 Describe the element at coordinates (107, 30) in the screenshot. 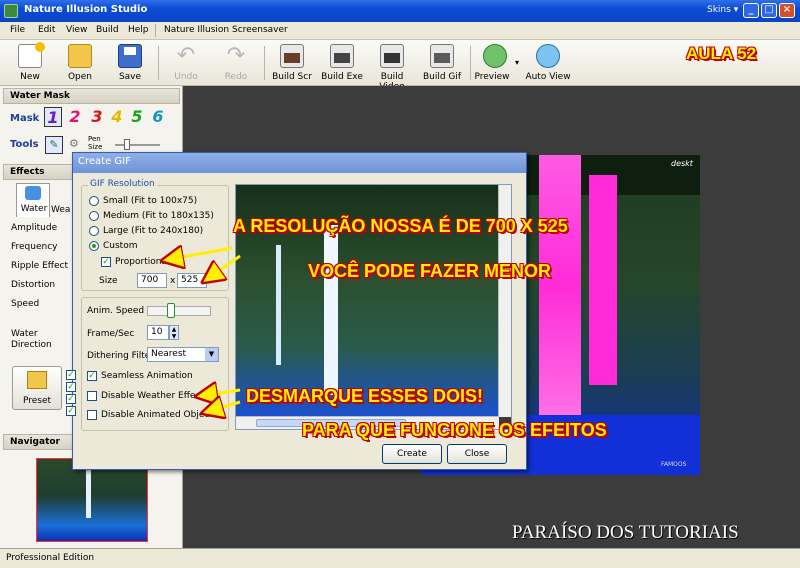

I see `menu-build: Build` at that location.